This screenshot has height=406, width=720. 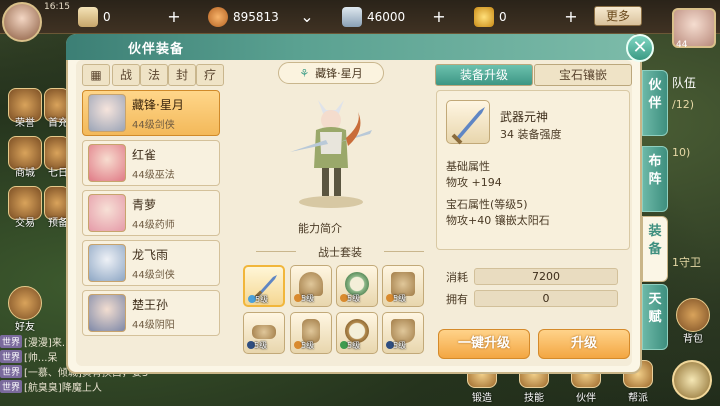 What do you see at coordinates (487, 204) in the screenshot?
I see `gem-attr-title: 宝石属性(等级5)` at bounding box center [487, 204].